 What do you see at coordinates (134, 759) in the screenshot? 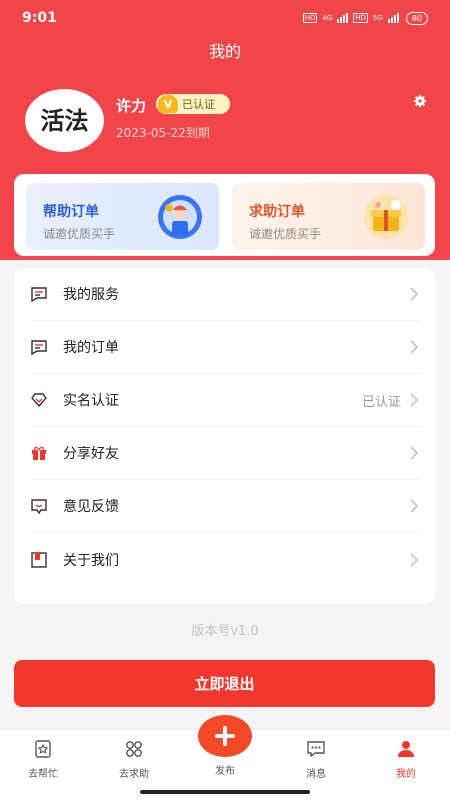
I see `tab-seek-help: 去求助` at bounding box center [134, 759].